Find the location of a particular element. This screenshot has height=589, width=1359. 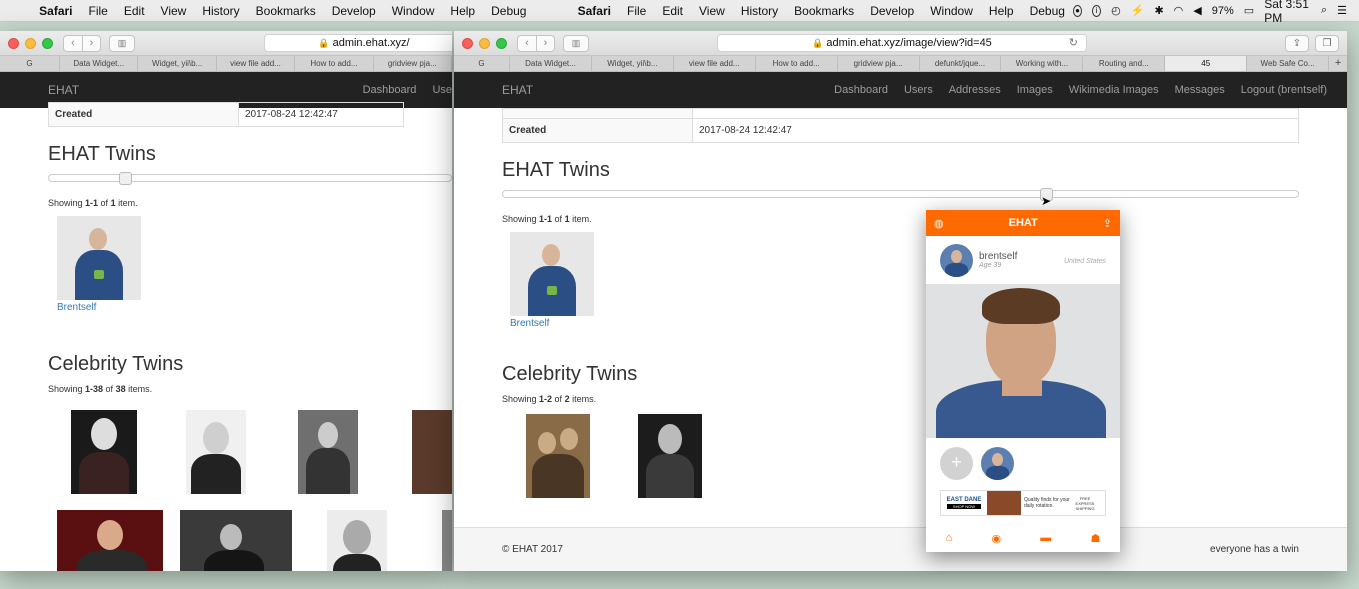

menu-debug: Debug is located at coordinates (508, 11).